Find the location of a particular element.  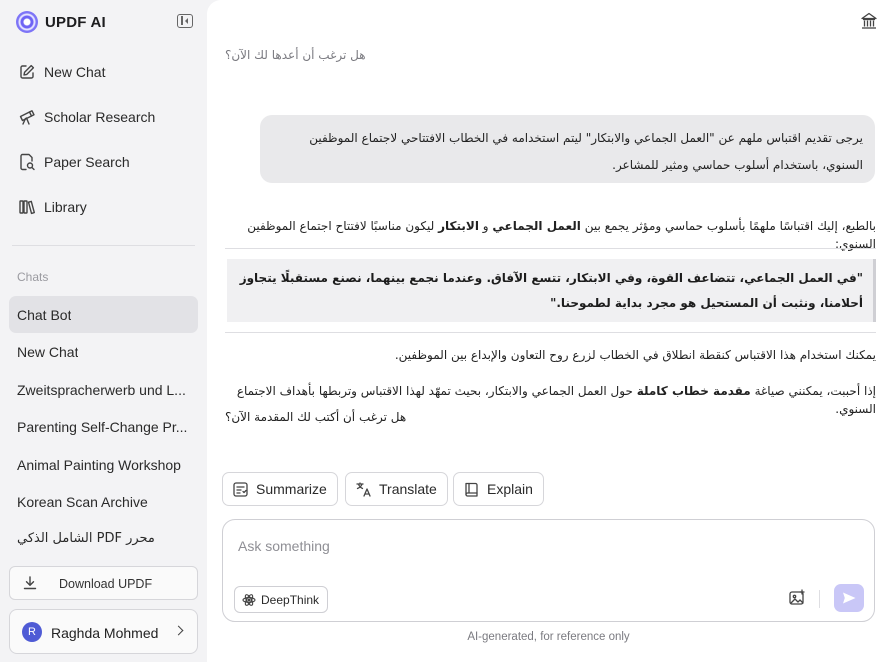

chevron-right-icon is located at coordinates (178, 630).